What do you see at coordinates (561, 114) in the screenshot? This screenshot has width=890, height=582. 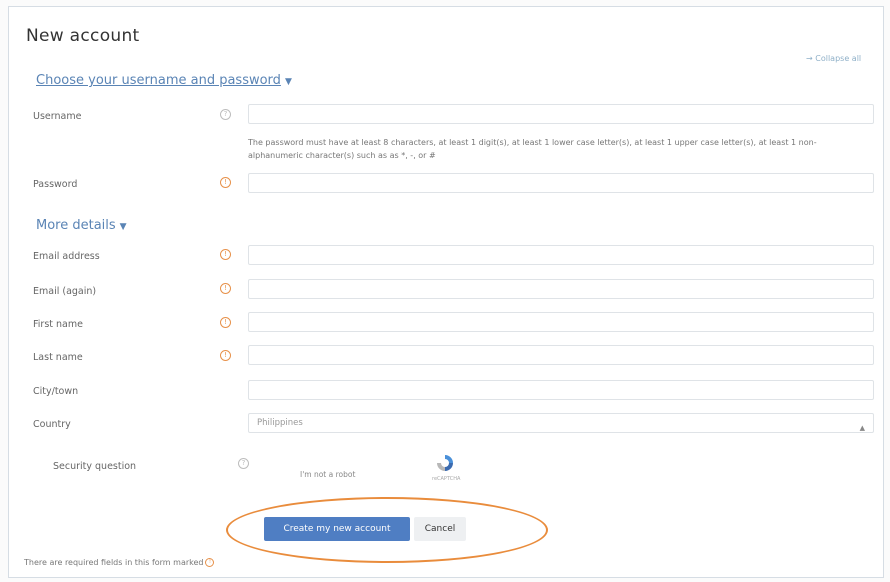 I see `username-input` at bounding box center [561, 114].